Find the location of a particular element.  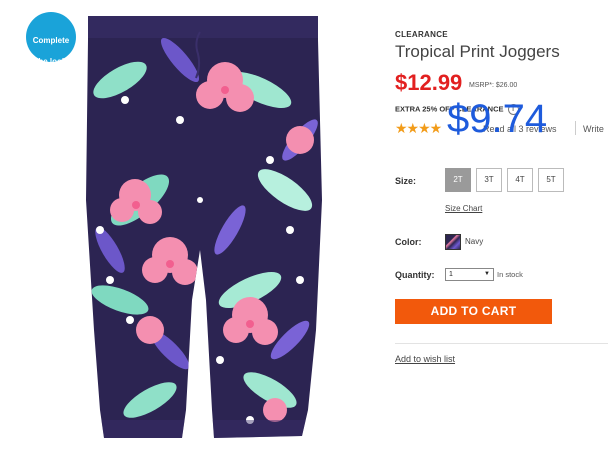

size-option-5t: 5T is located at coordinates (551, 180).